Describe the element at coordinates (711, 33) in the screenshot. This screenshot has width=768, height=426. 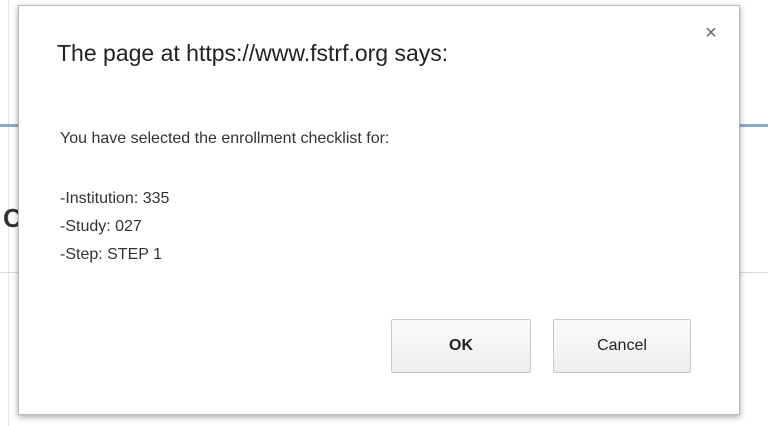
I see `close-icon: ×` at that location.